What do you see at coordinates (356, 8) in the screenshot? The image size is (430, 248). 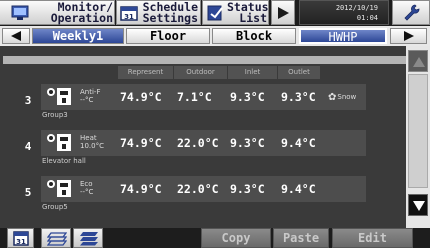 I see `clock-date: 2012/10/19` at bounding box center [356, 8].